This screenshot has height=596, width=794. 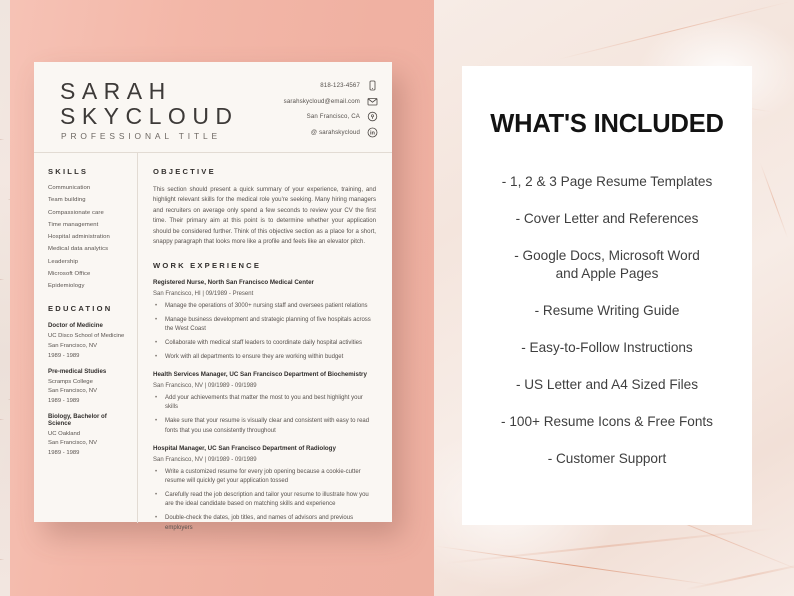 I want to click on skill-item: Communication, so click(x=69, y=188).